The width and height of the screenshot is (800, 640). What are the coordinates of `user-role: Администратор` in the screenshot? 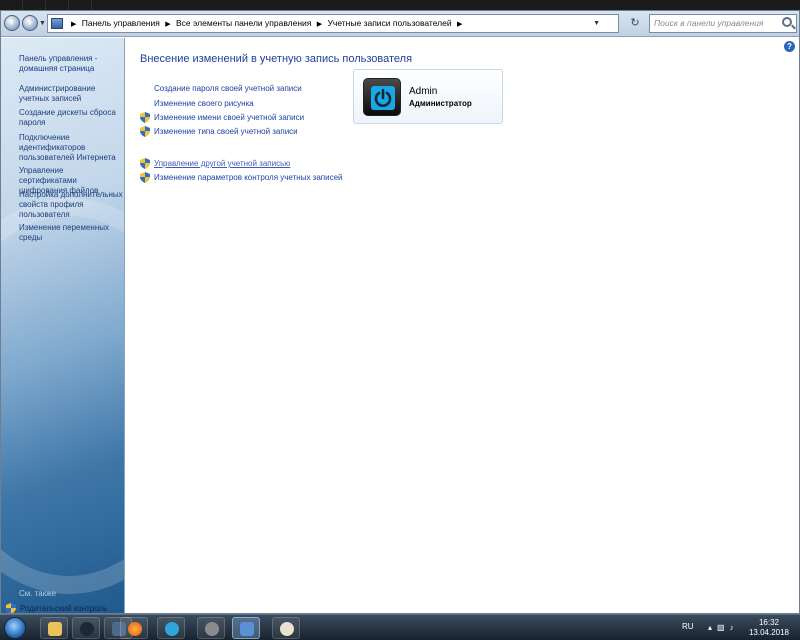 It's located at (440, 103).